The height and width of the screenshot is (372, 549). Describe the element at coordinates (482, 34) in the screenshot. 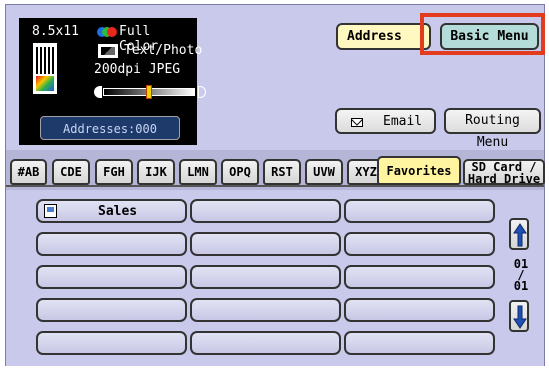

I see `highlight-box` at that location.